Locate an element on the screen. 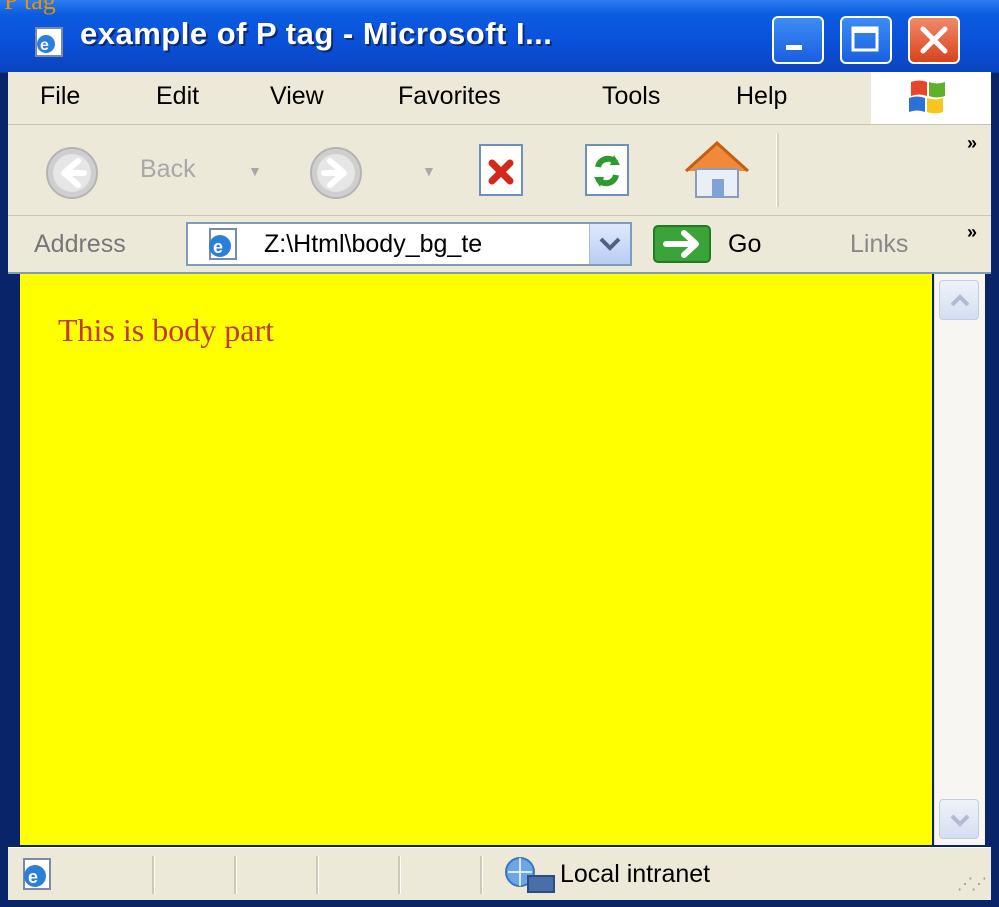 The image size is (999, 907). menu-favorites: Favorites is located at coordinates (449, 96).